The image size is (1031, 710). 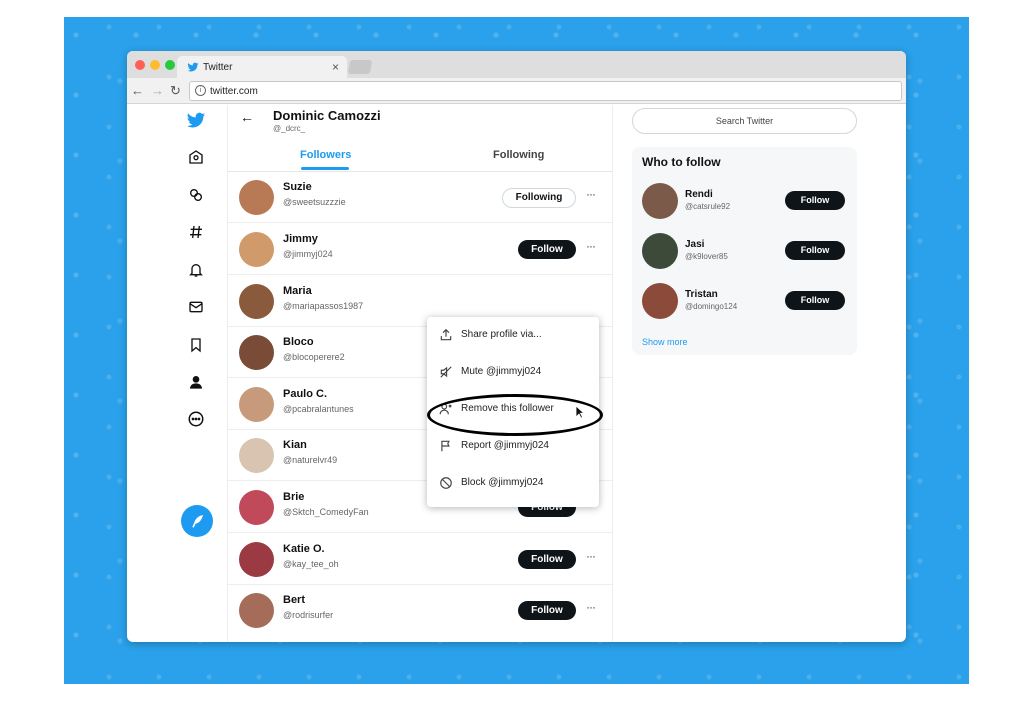 What do you see at coordinates (170, 65) in the screenshot?
I see `zoom-window-button` at bounding box center [170, 65].